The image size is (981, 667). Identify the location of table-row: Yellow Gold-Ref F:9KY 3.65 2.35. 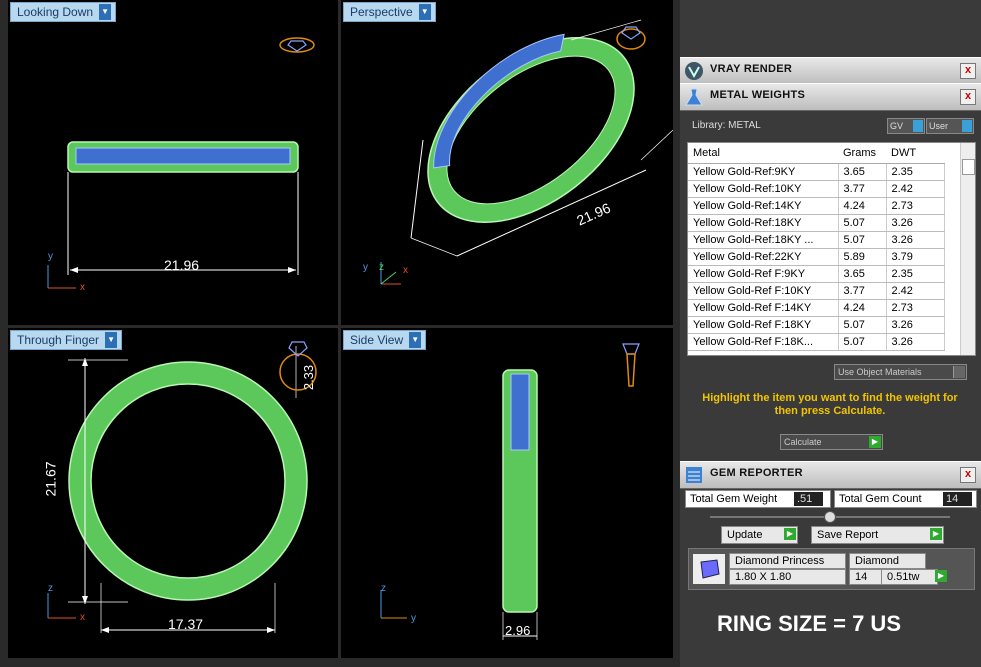
(816, 274).